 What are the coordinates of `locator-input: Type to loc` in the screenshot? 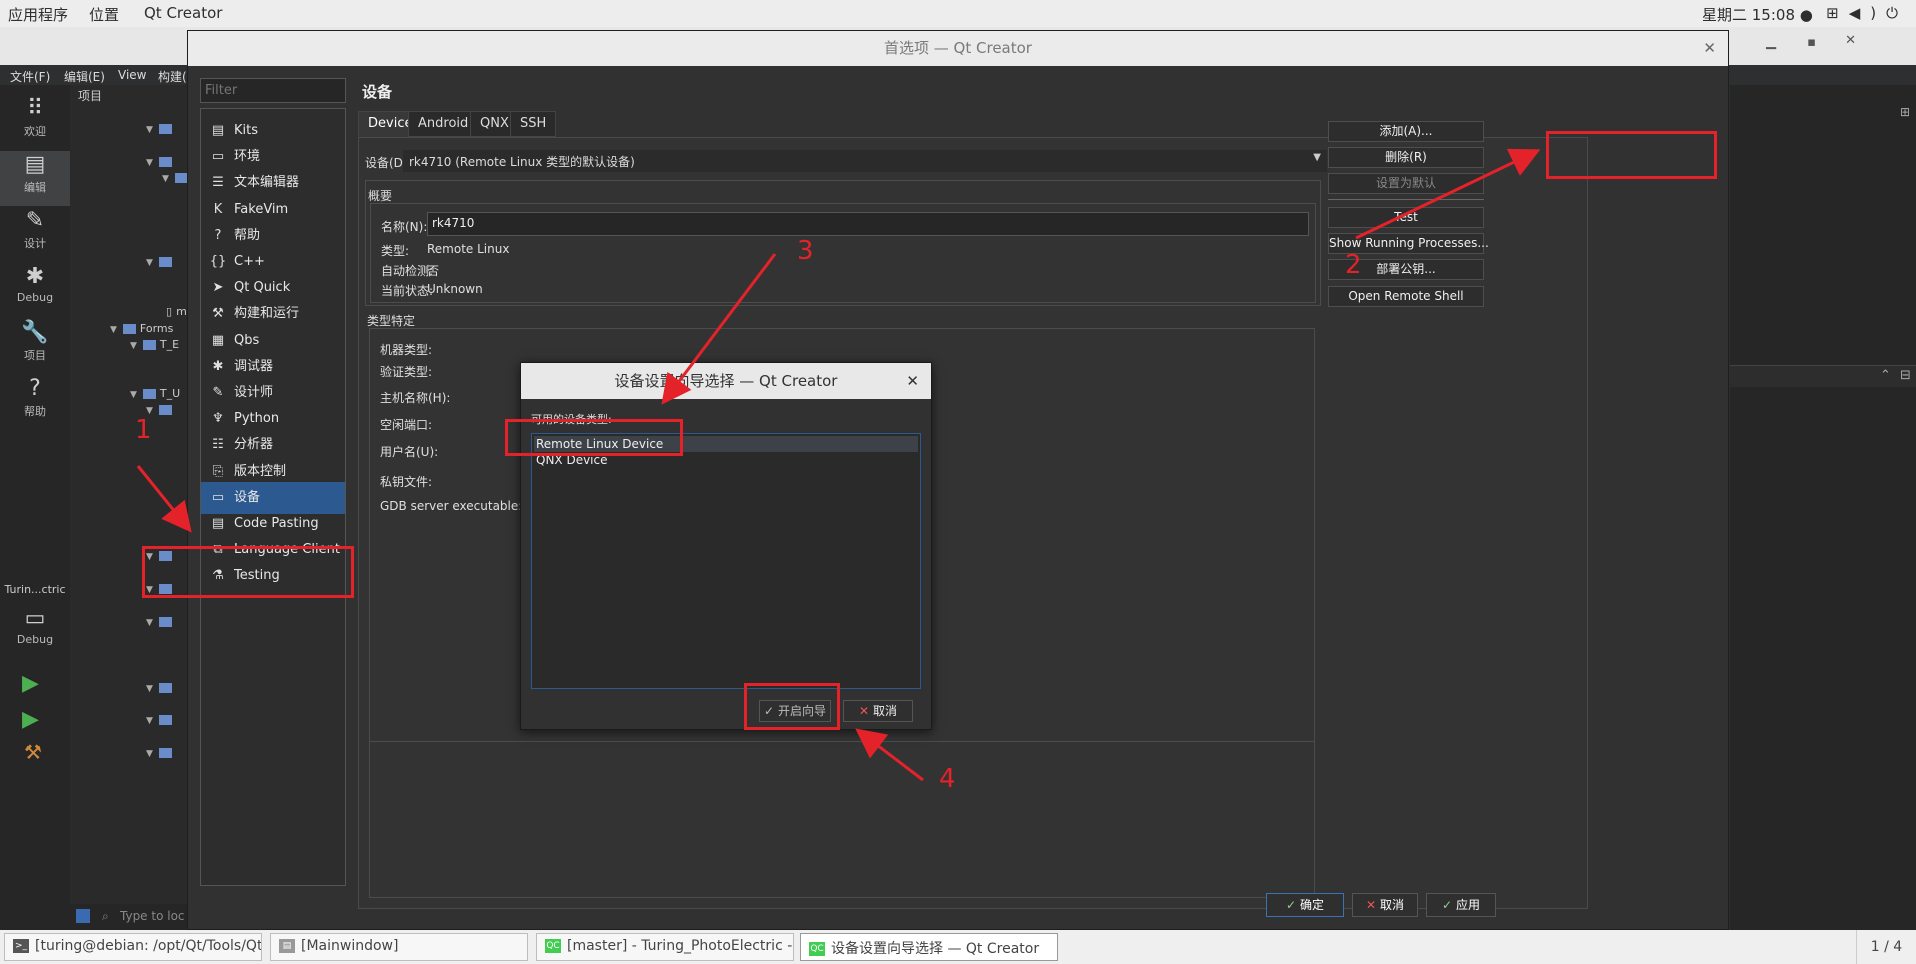 It's located at (152, 916).